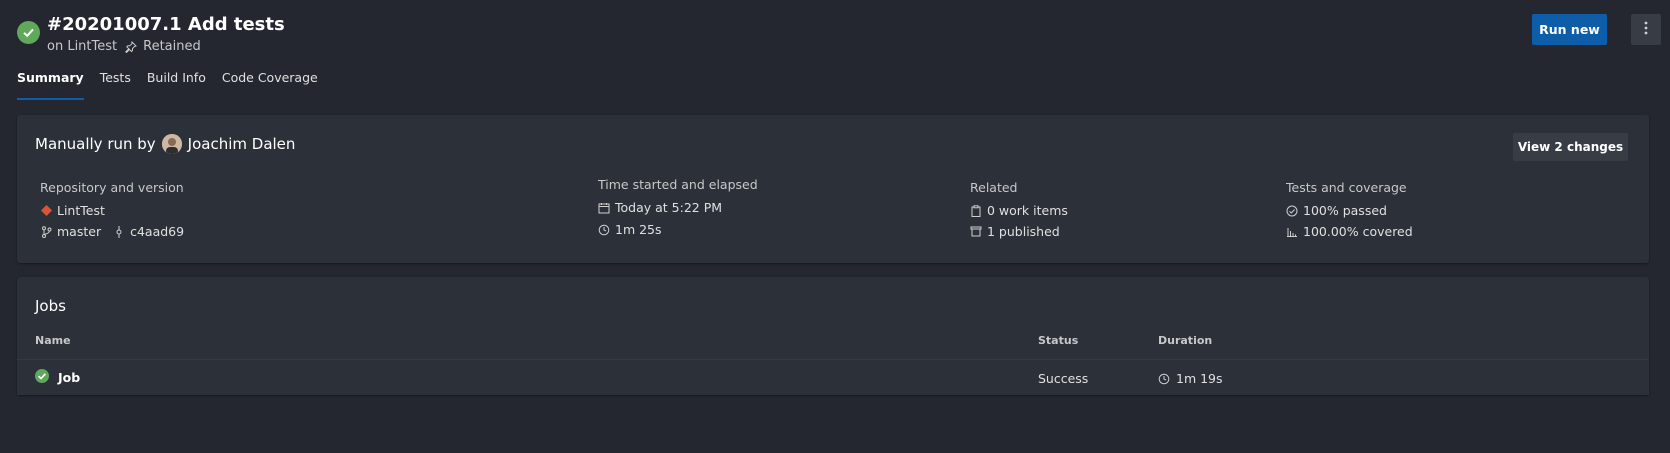 Image resolution: width=1670 pixels, height=453 pixels. Describe the element at coordinates (1292, 232) in the screenshot. I see `coverage-chart-icon` at that location.